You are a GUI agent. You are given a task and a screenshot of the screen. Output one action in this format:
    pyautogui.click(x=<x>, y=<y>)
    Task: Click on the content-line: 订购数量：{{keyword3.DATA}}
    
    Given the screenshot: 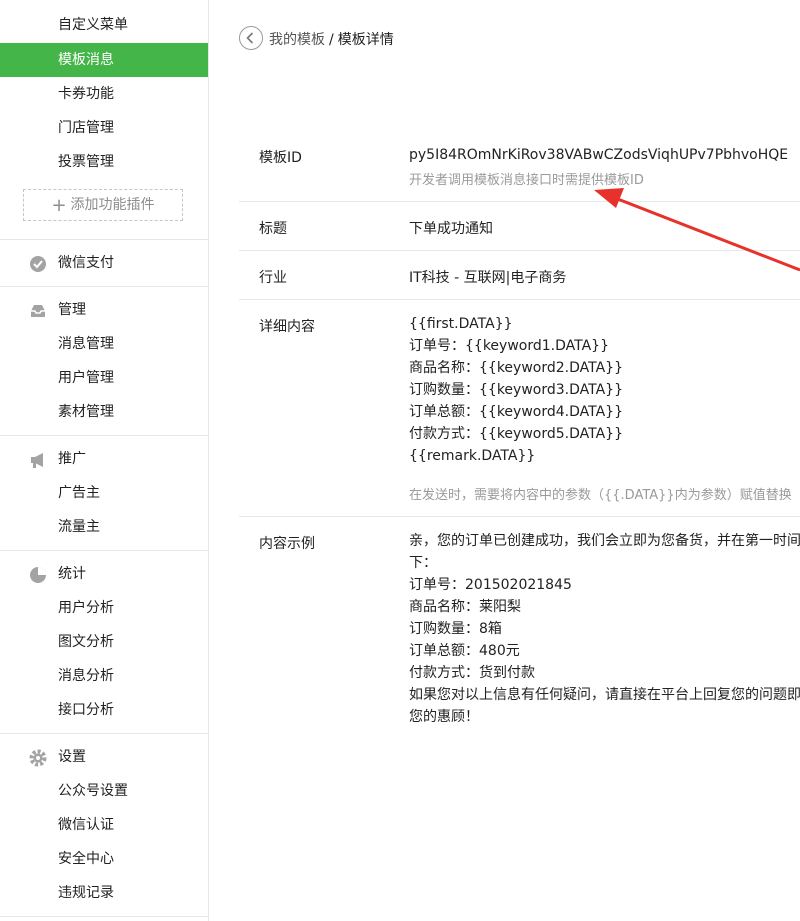 What is the action you would take?
    pyautogui.click(x=516, y=390)
    